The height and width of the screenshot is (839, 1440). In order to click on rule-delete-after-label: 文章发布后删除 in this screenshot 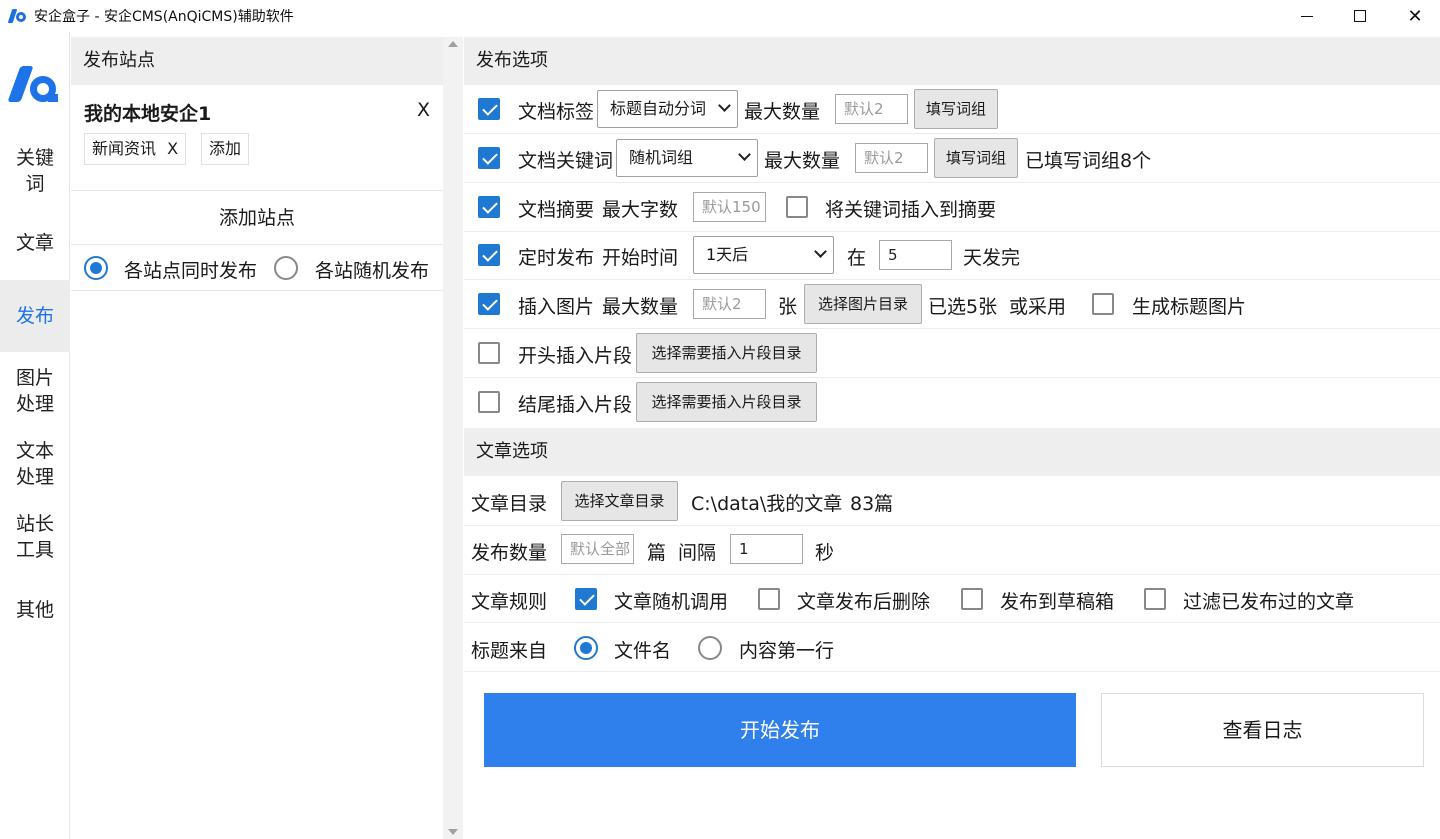, I will do `click(864, 602)`.